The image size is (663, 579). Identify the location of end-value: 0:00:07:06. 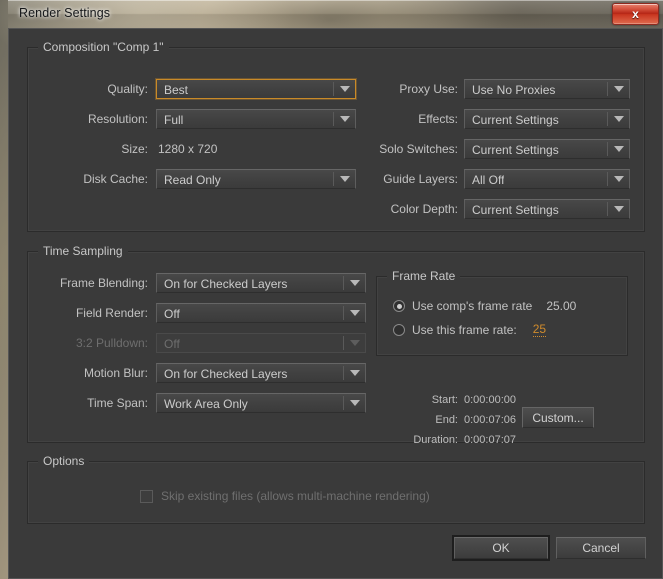
(490, 420).